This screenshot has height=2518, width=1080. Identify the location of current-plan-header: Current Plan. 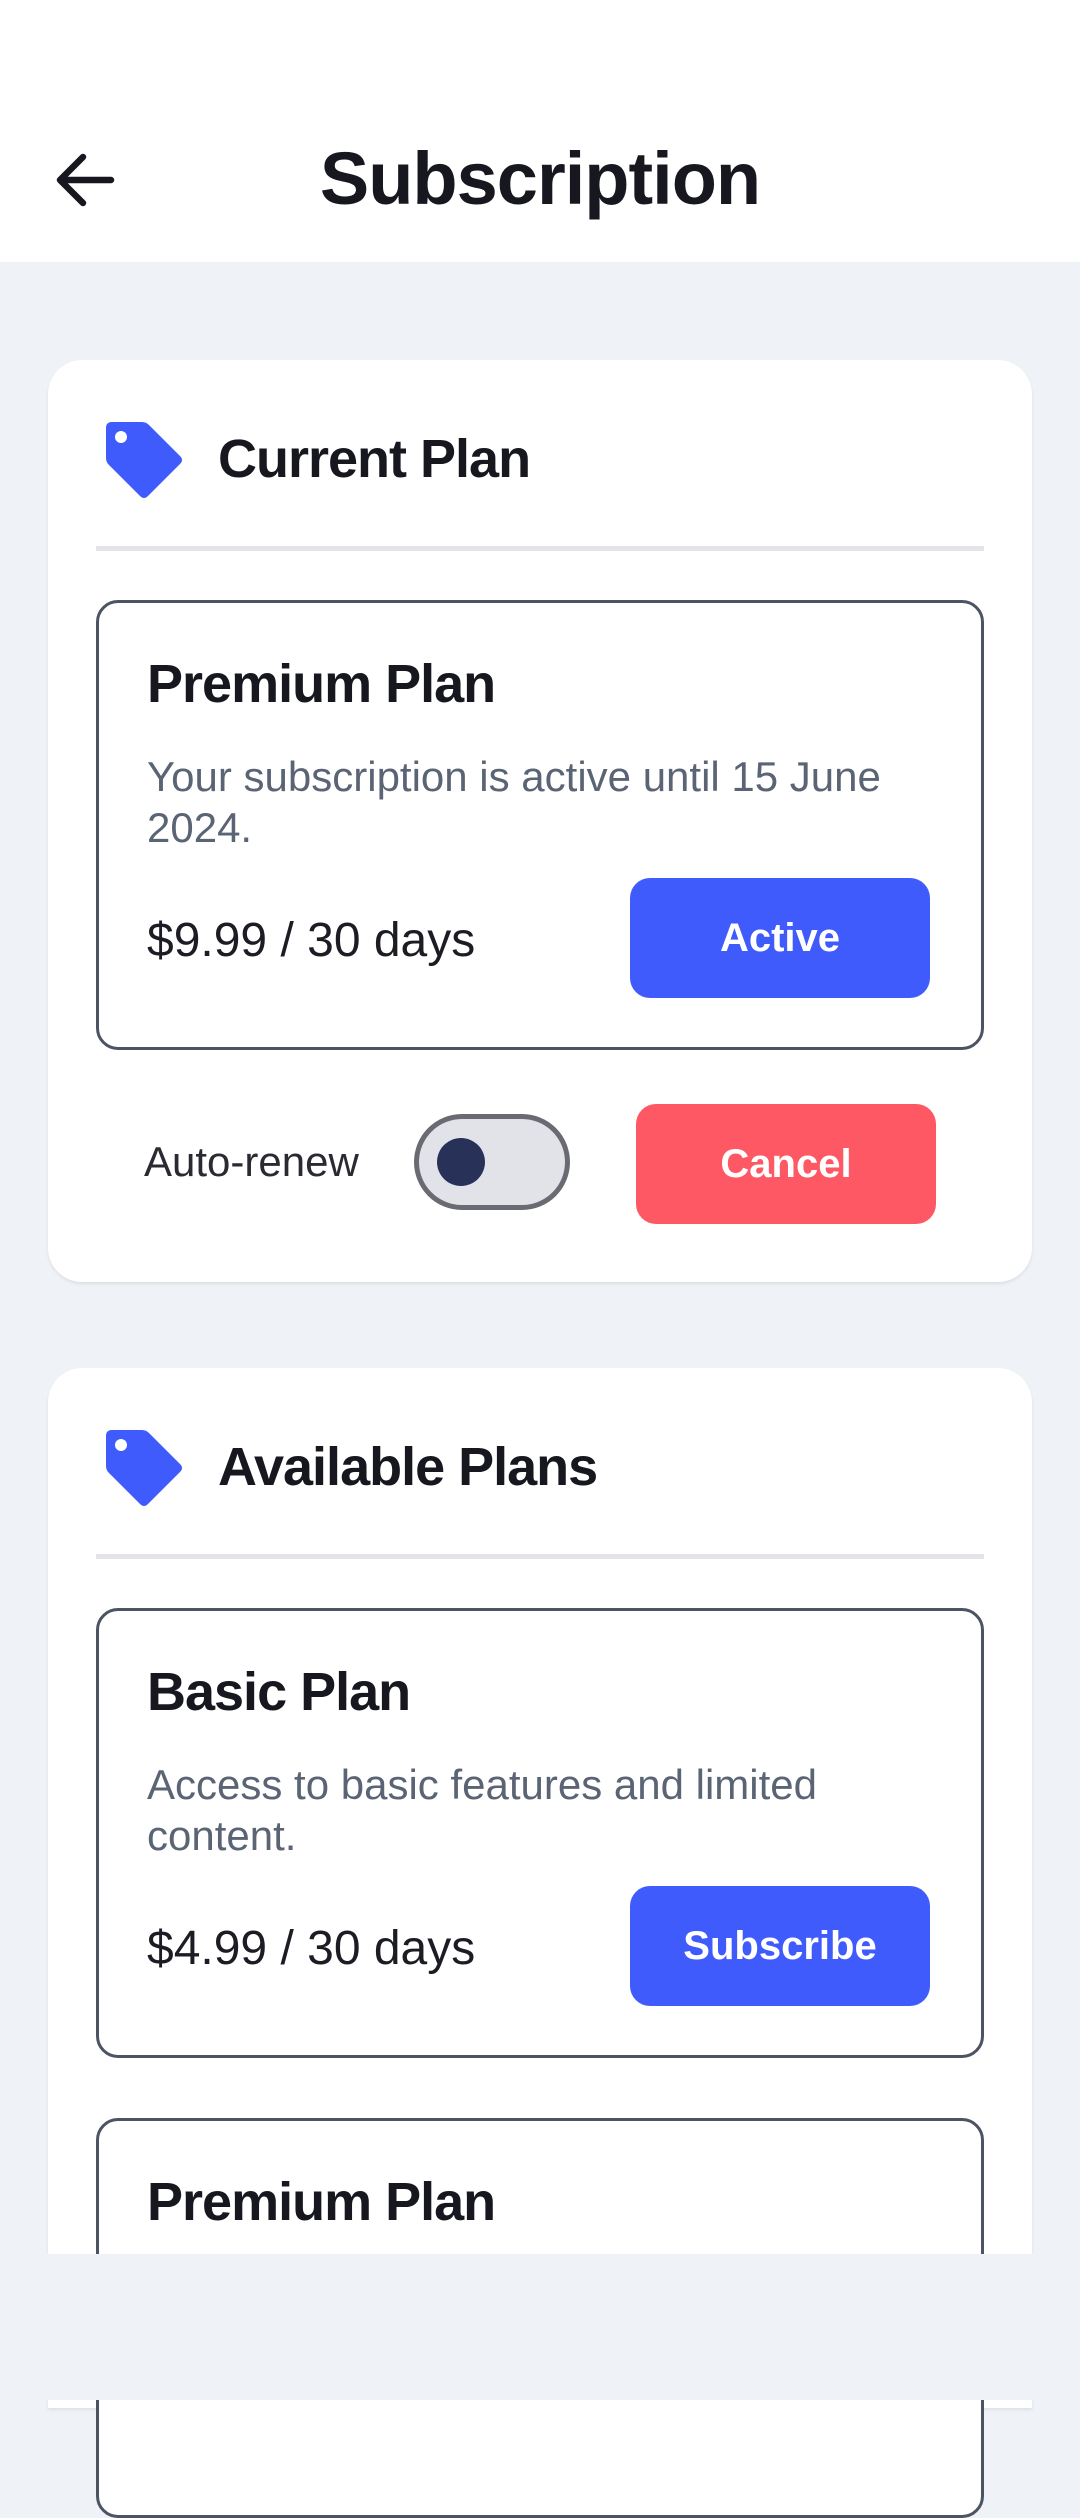
(316, 459).